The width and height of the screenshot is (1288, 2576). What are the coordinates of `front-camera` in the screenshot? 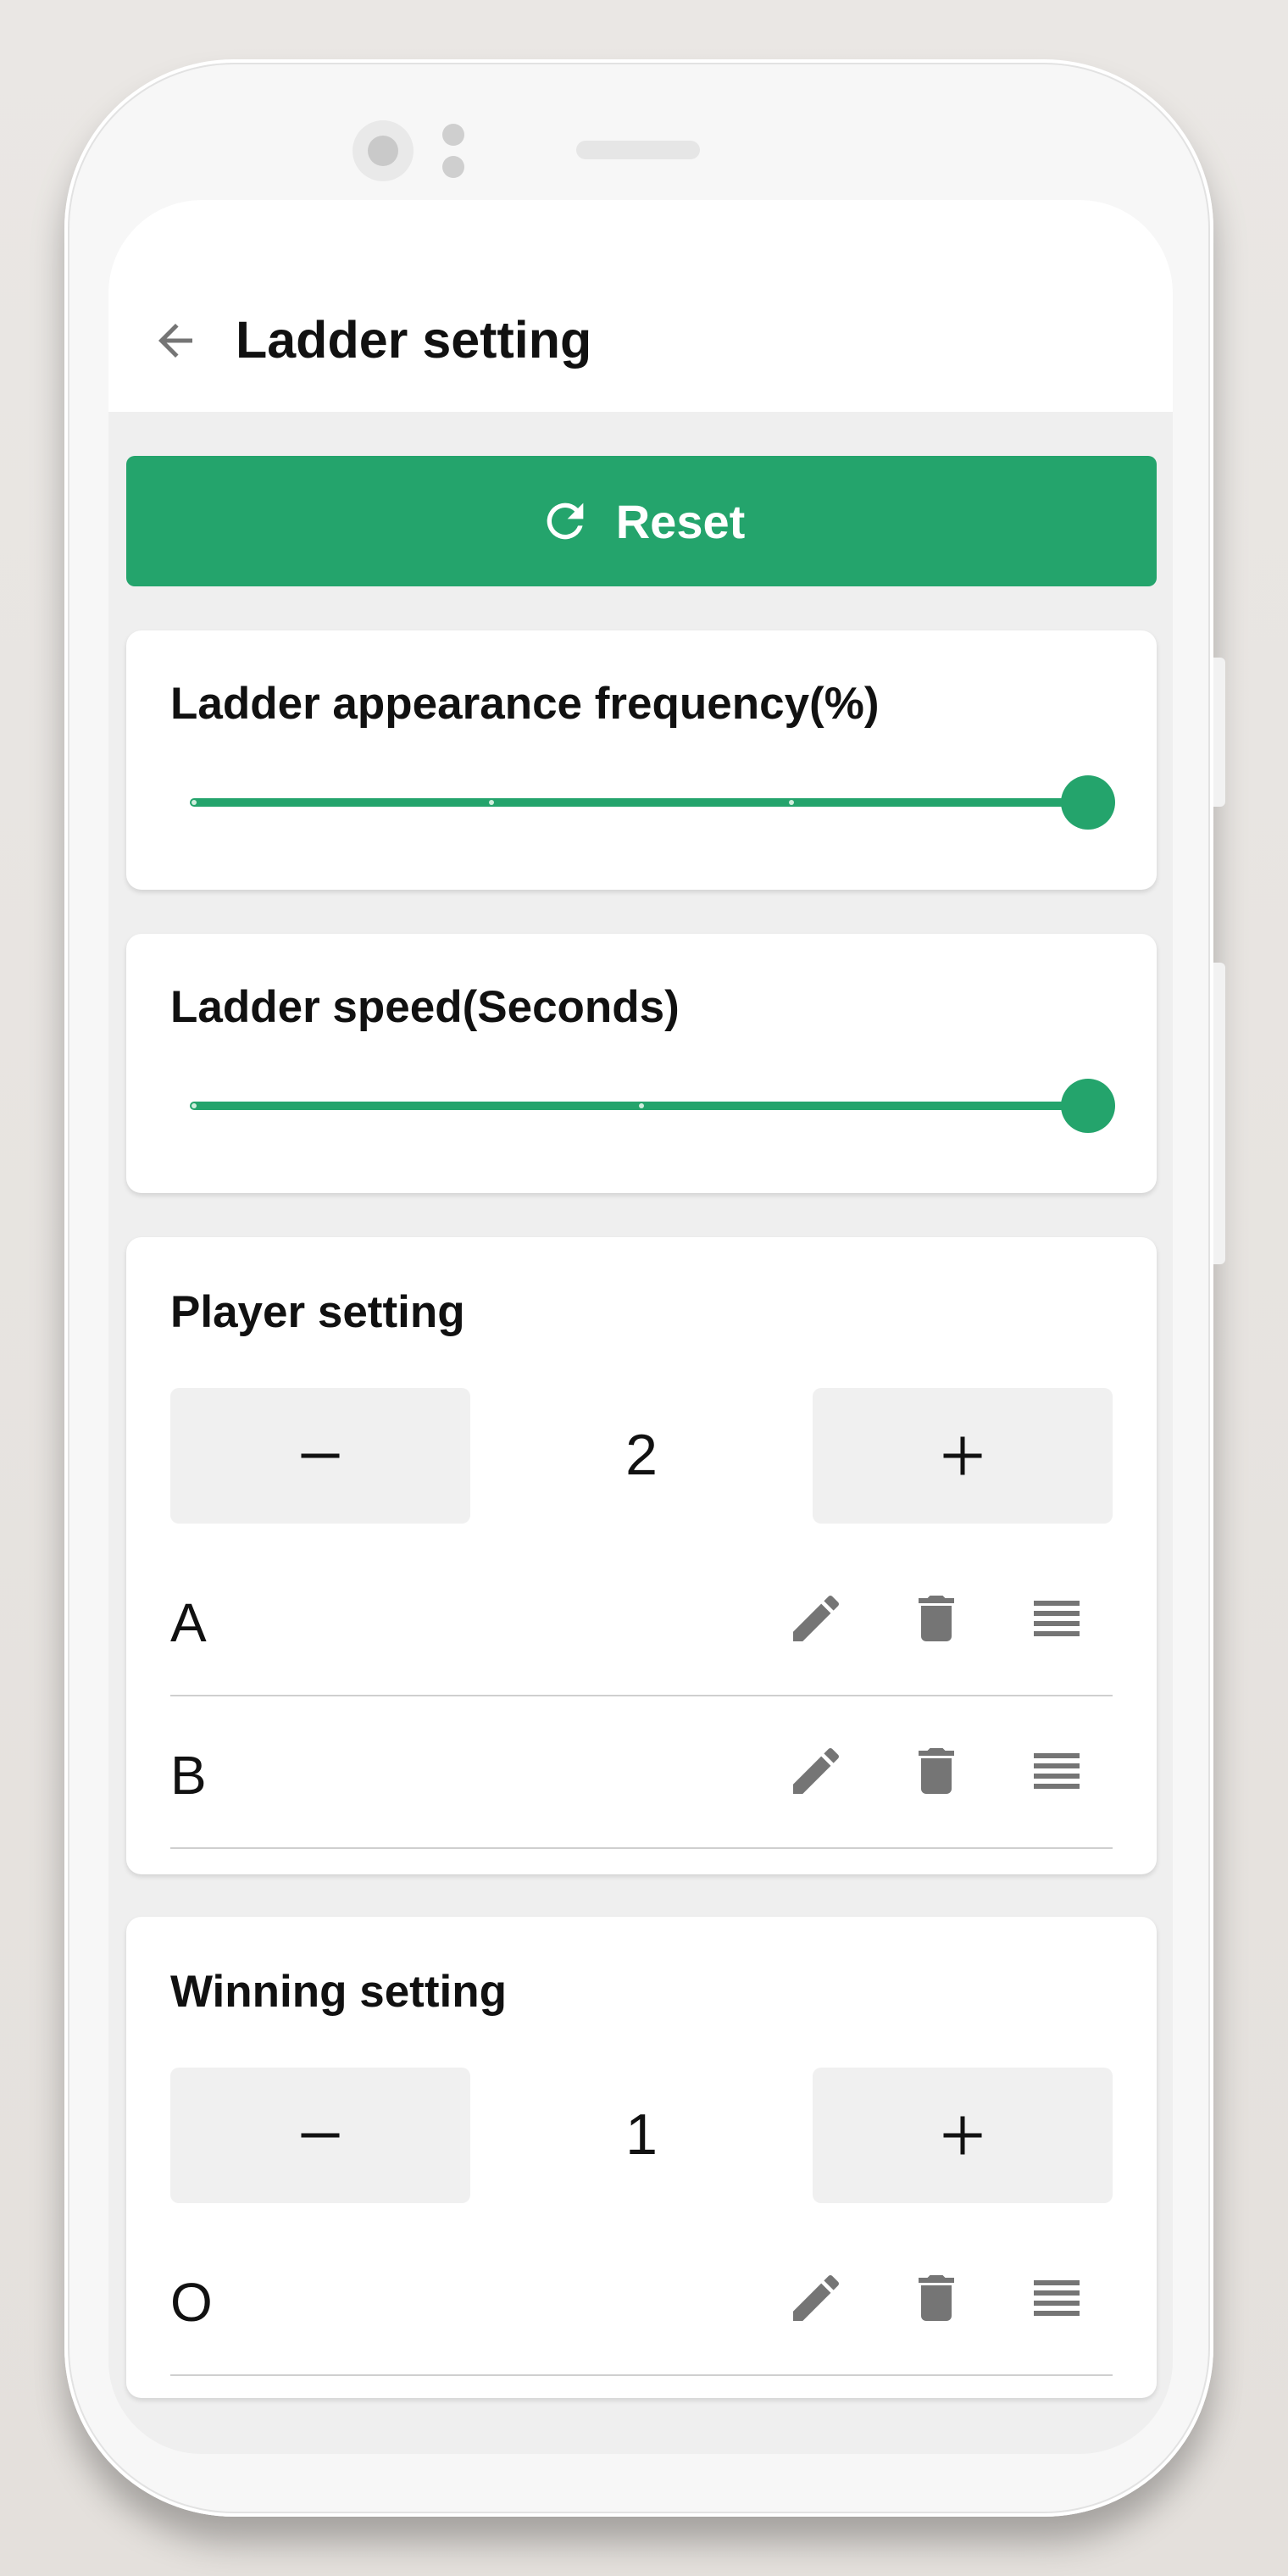 It's located at (383, 150).